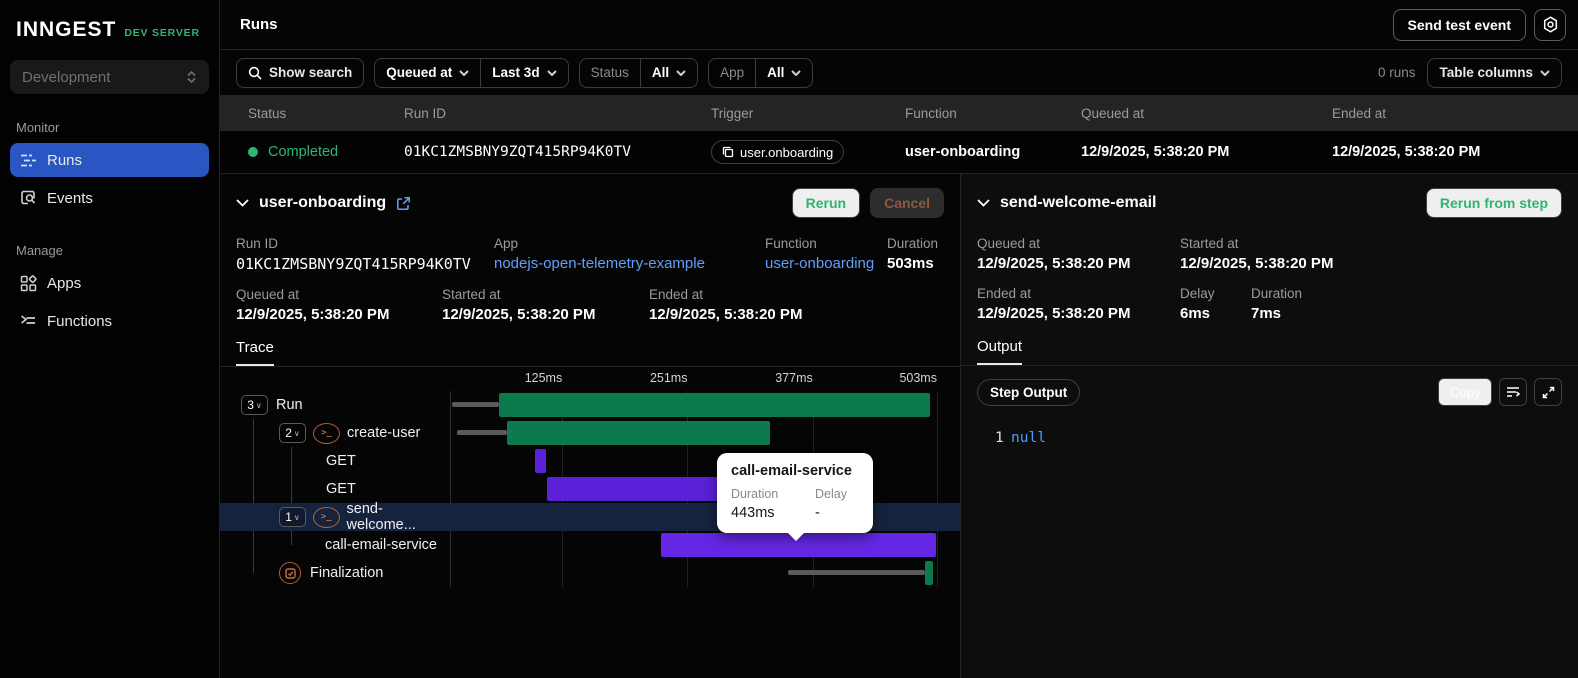 This screenshot has width=1578, height=678. I want to click on table-columns-button: Table columns, so click(1494, 72).